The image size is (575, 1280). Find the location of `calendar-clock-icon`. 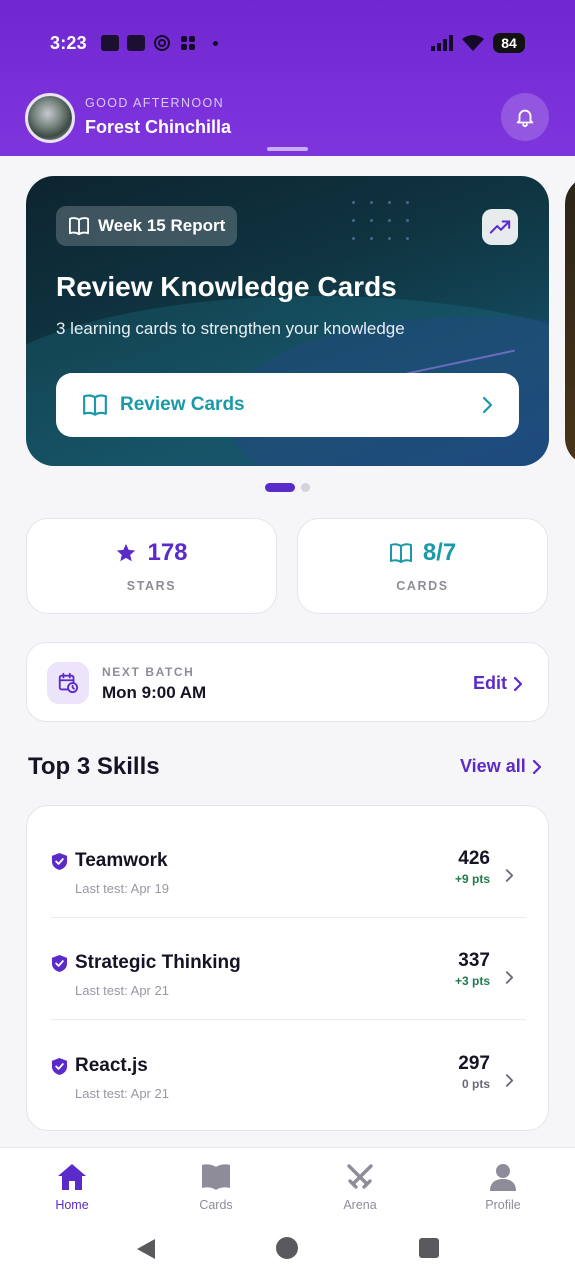

calendar-clock-icon is located at coordinates (68, 683).